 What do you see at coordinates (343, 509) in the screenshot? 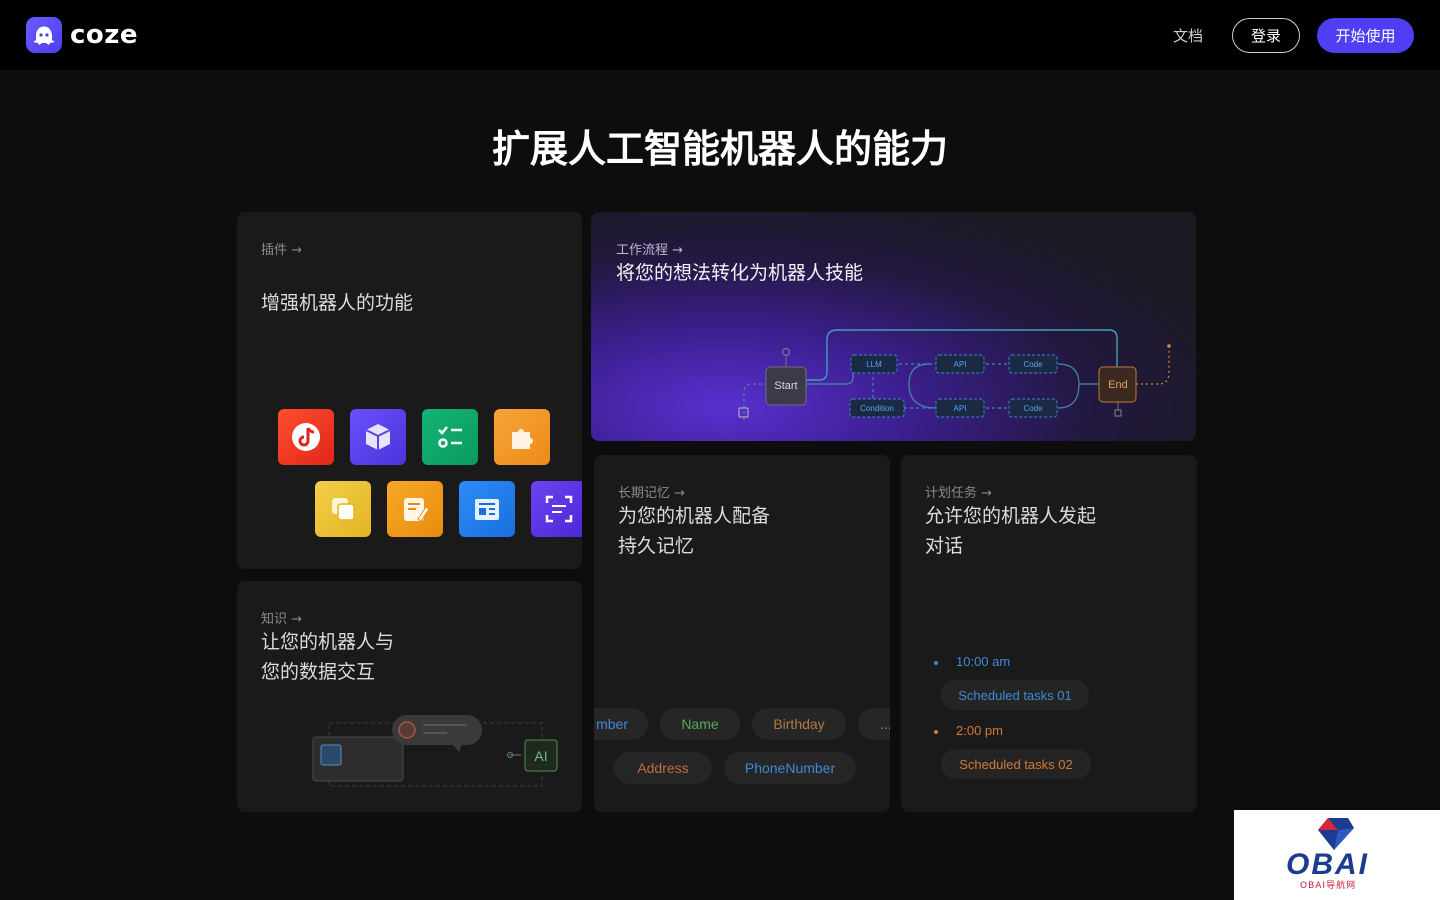
I see `layers-icon` at bounding box center [343, 509].